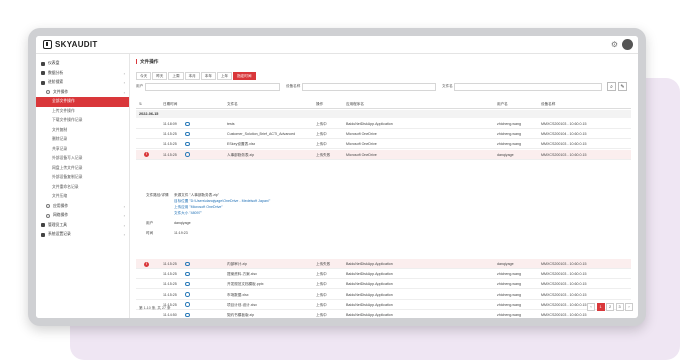 The image size is (680, 360). What do you see at coordinates (528, 87) in the screenshot?
I see `file-filter-input` at bounding box center [528, 87].